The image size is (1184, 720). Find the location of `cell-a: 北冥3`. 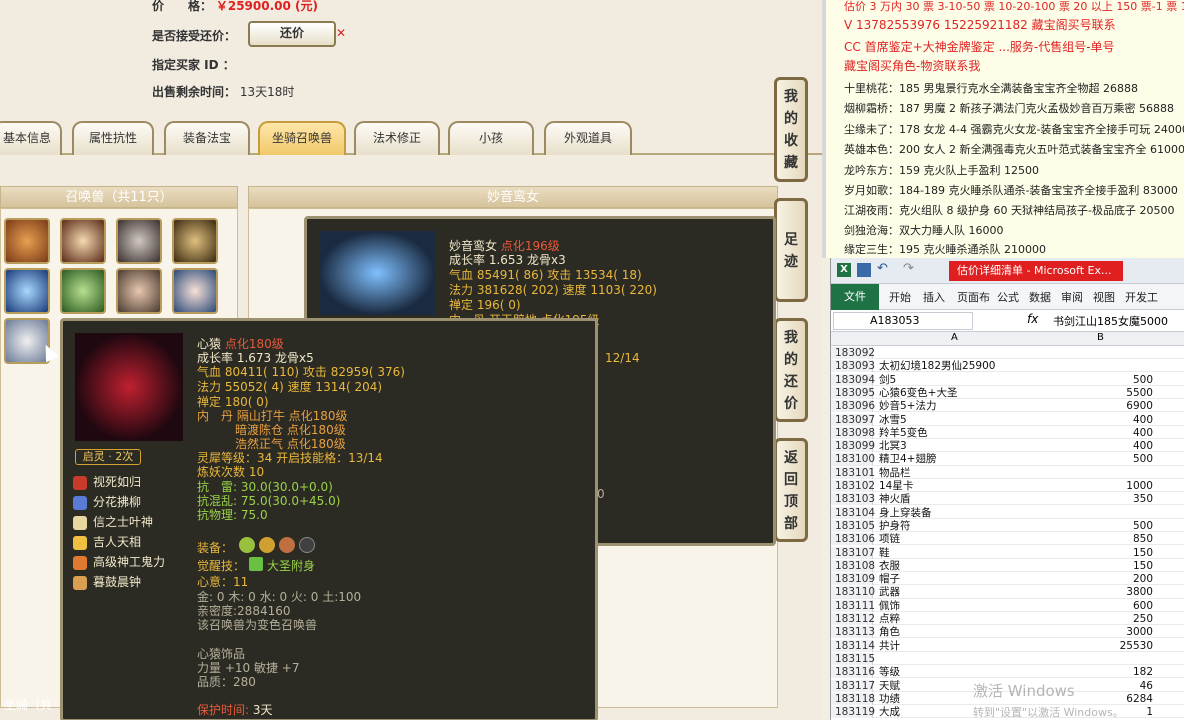

cell-a: 北冥3 is located at coordinates (893, 446).